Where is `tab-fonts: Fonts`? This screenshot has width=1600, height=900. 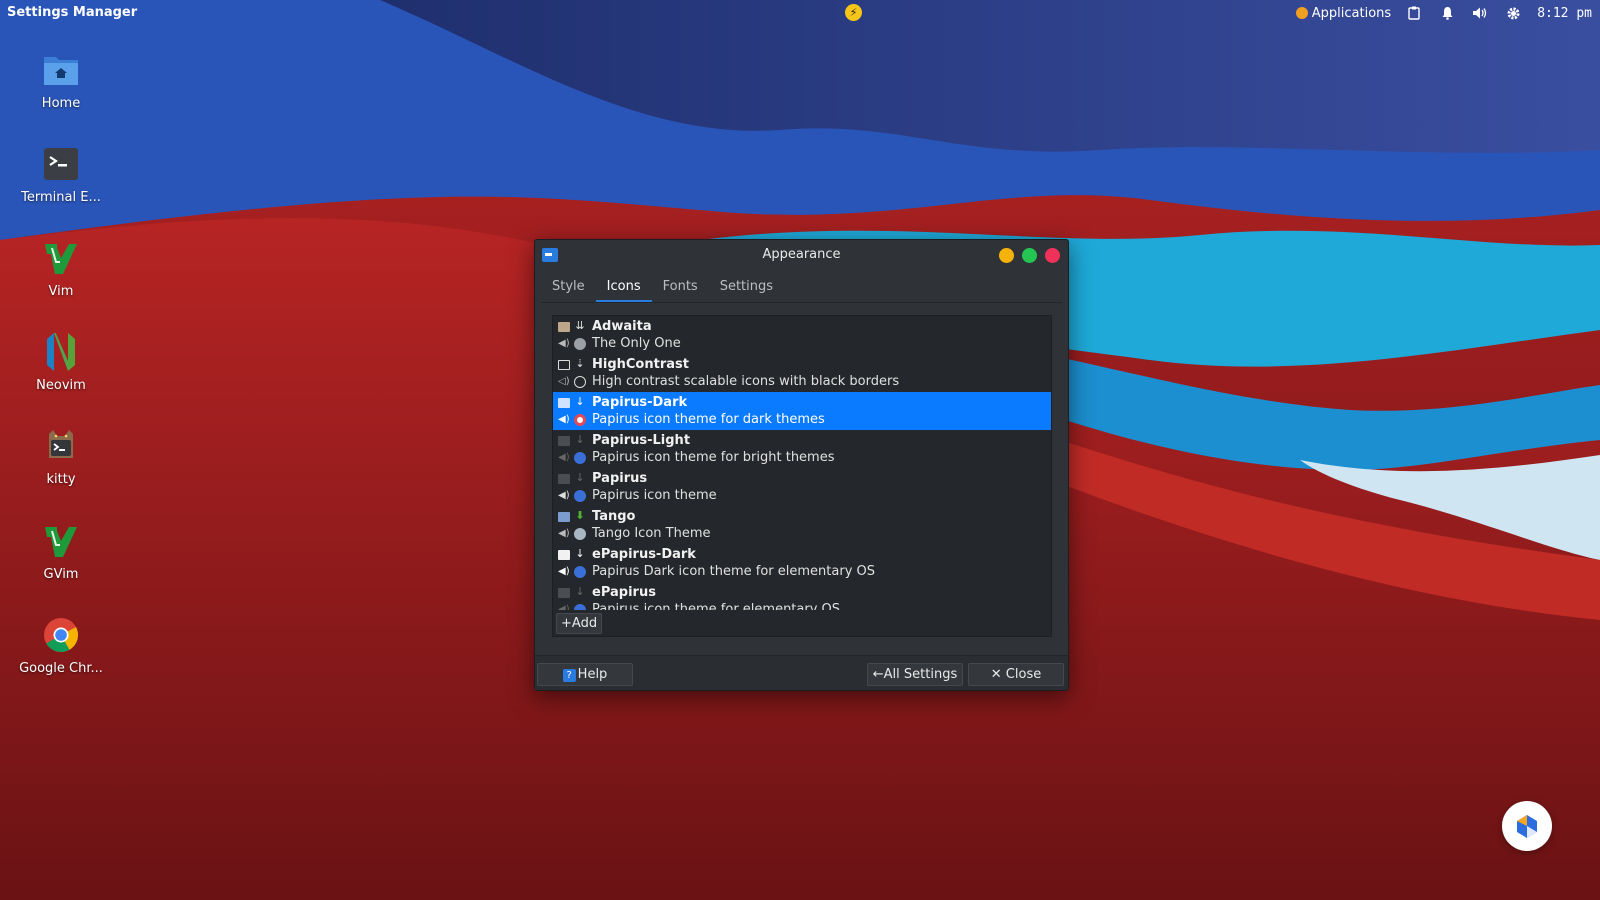 tab-fonts: Fonts is located at coordinates (680, 289).